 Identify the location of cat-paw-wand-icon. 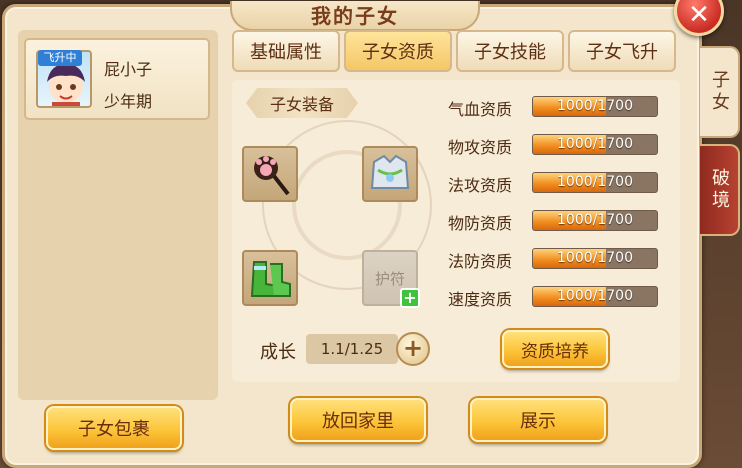
(272, 176).